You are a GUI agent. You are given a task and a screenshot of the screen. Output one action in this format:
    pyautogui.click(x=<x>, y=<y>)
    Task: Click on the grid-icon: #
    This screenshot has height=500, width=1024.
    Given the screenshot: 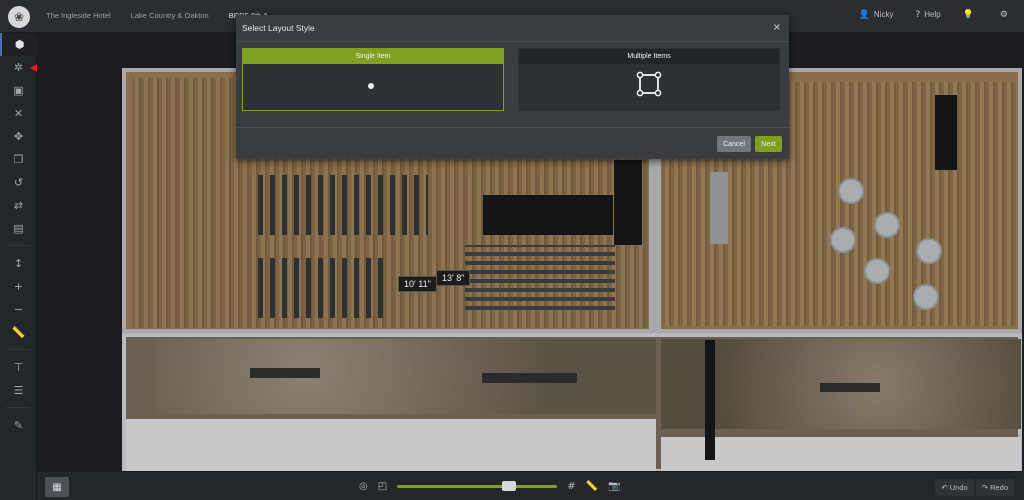 What is the action you would take?
    pyautogui.click(x=571, y=486)
    